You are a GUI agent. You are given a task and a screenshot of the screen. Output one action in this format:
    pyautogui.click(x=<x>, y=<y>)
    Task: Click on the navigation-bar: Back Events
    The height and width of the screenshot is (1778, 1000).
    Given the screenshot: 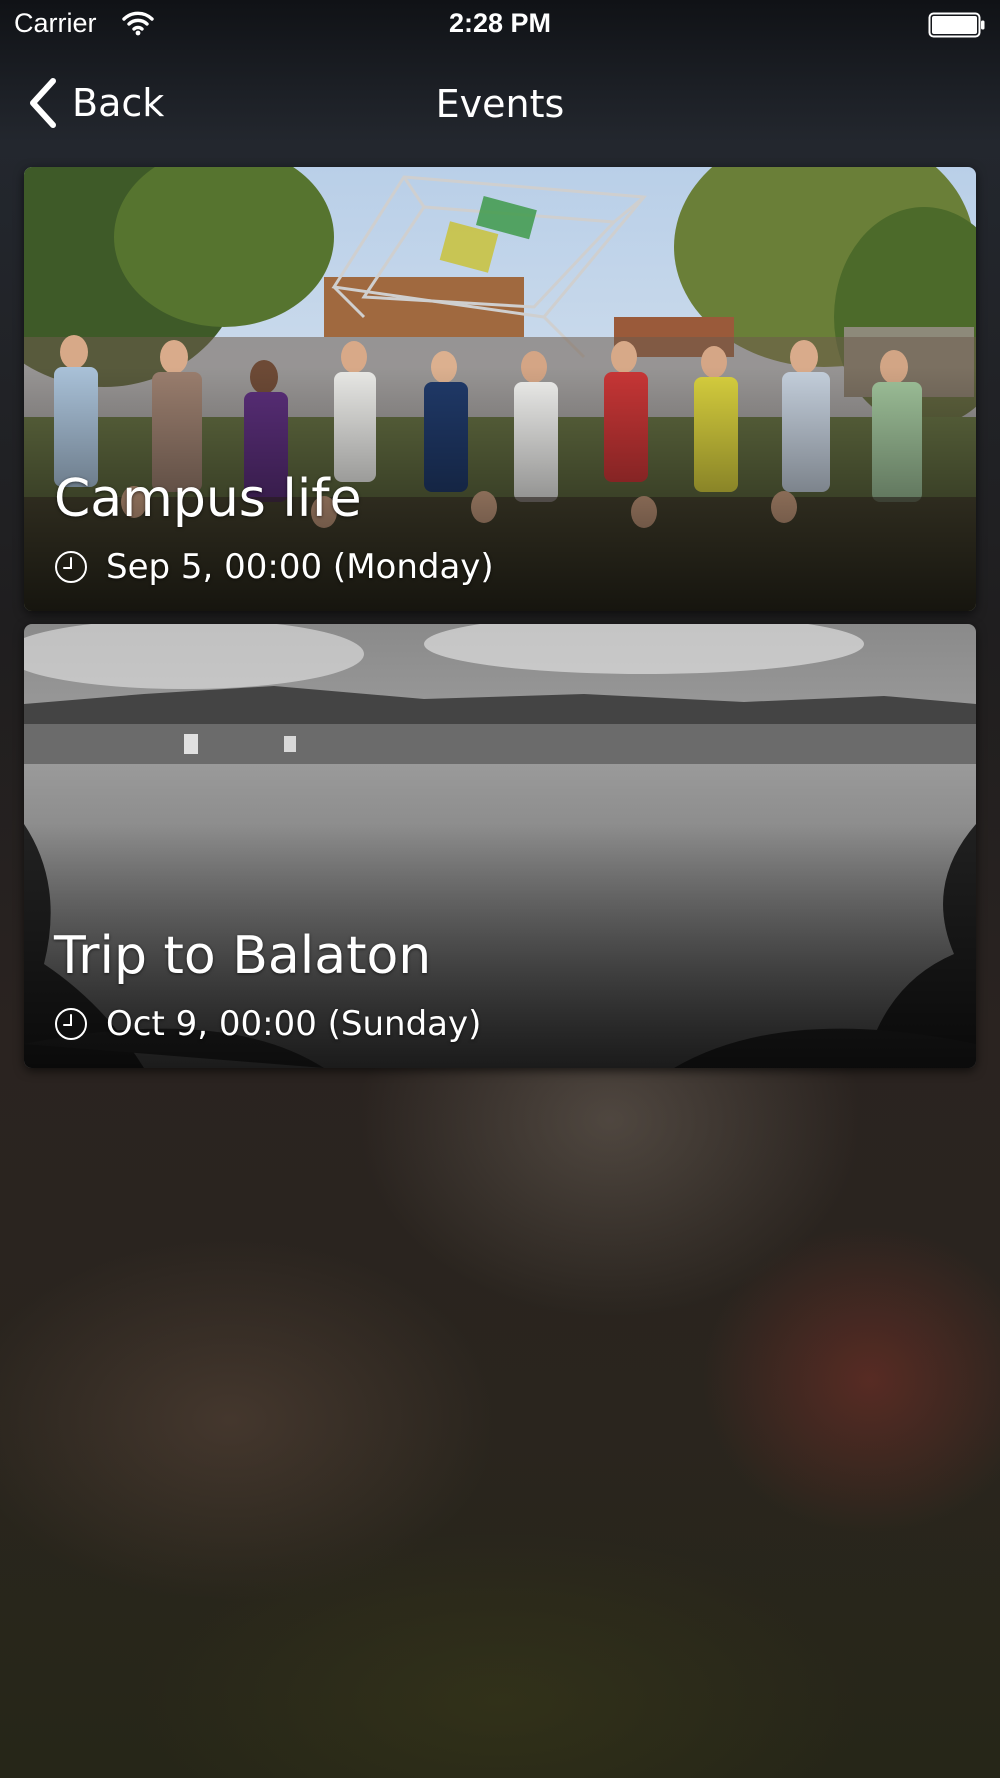 What is the action you would take?
    pyautogui.click(x=500, y=102)
    